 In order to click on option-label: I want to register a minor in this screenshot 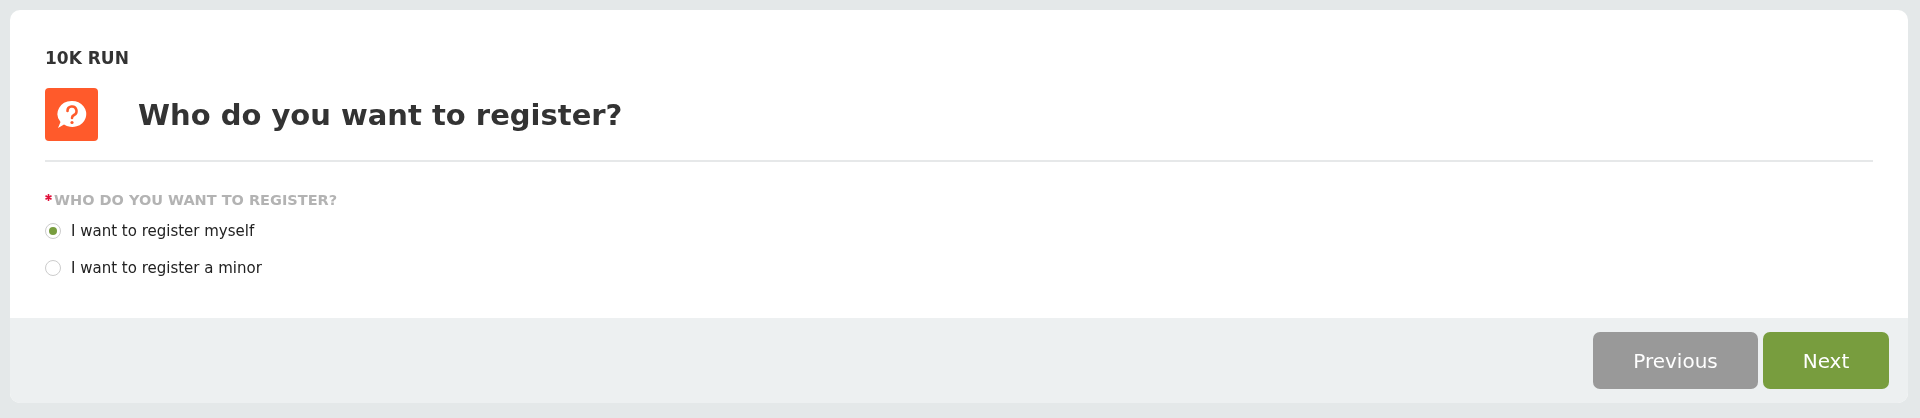, I will do `click(166, 268)`.